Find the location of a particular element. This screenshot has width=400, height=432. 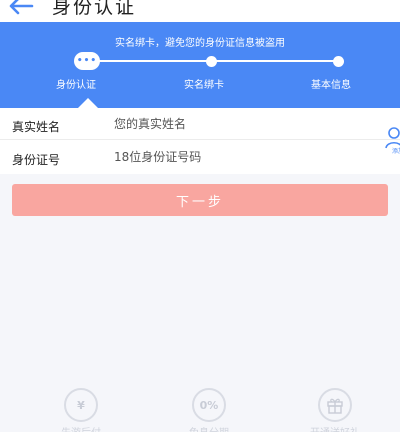

header: 身份认证 is located at coordinates (200, 11).